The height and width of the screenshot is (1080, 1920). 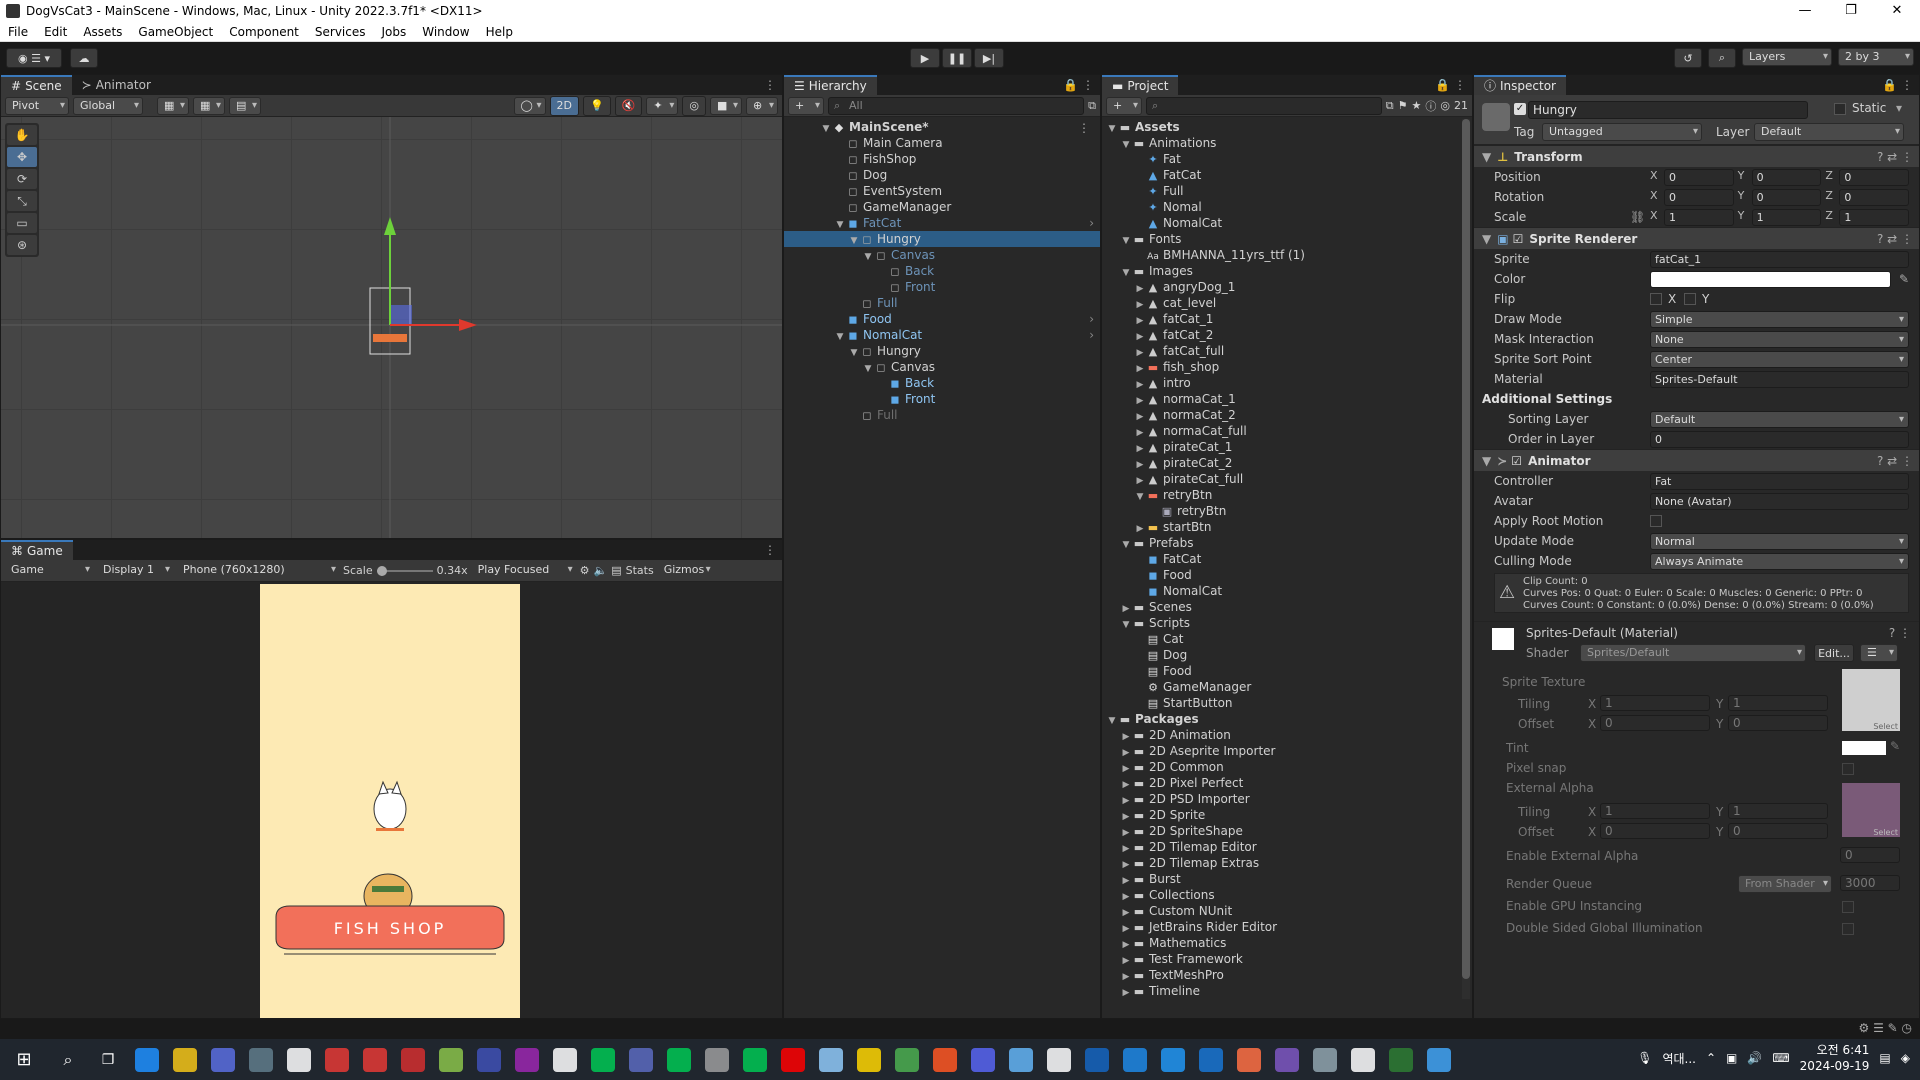 What do you see at coordinates (770, 550) in the screenshot?
I see `game-panel-menu: ⋮` at bounding box center [770, 550].